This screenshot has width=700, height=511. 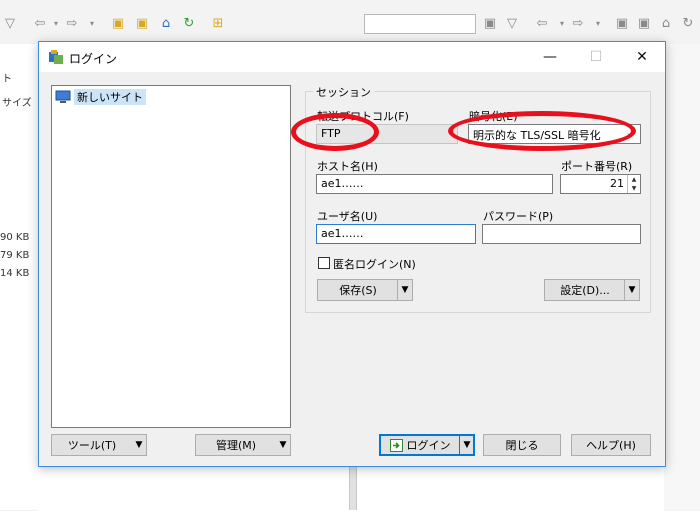 I want to click on forward-icon: ⇨, so click(x=72, y=23).